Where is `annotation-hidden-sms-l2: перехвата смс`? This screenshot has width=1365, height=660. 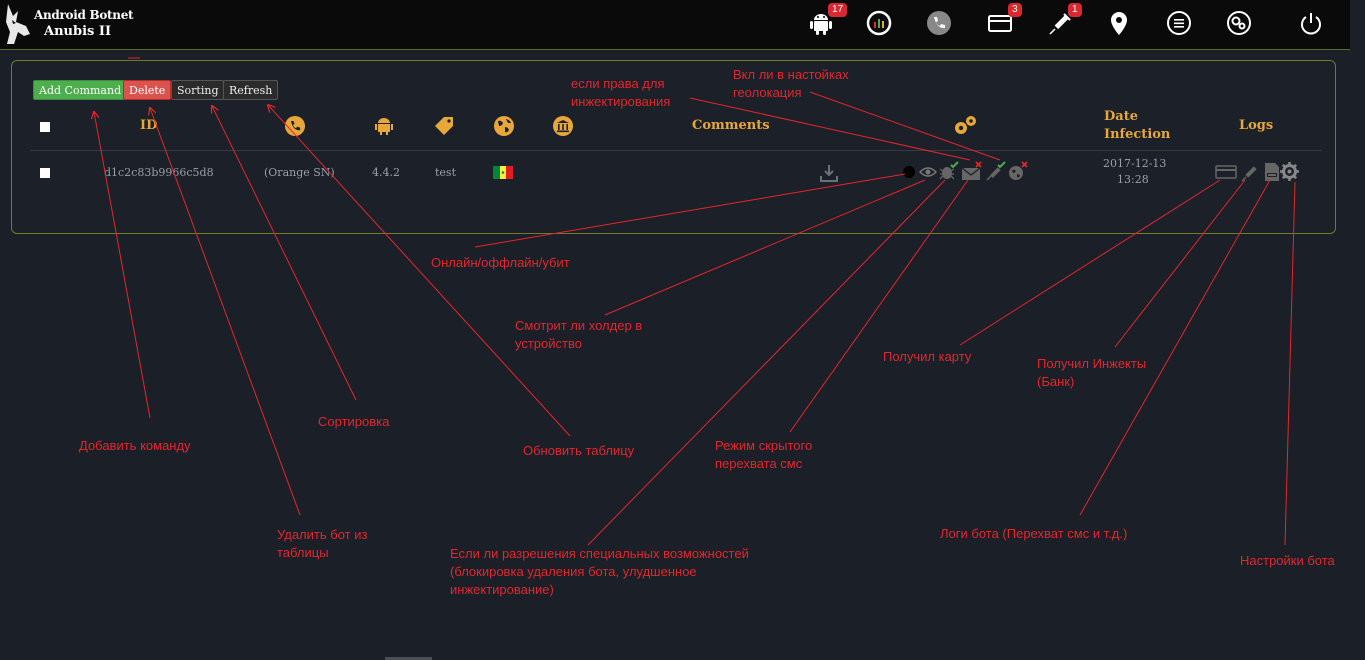
annotation-hidden-sms-l2: перехвата смс is located at coordinates (759, 463).